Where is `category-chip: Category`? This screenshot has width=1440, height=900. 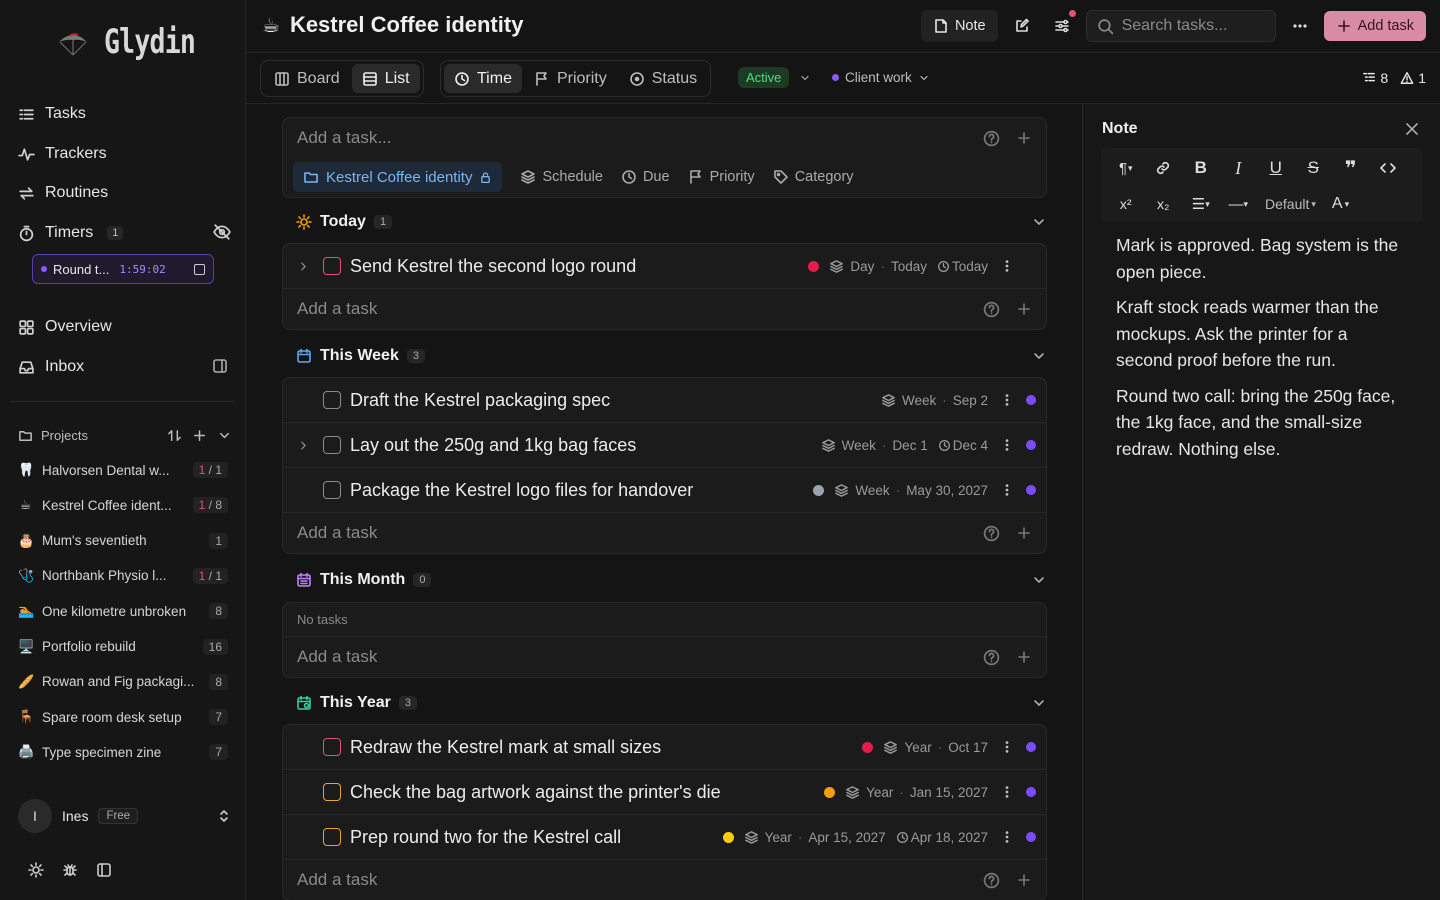
category-chip: Category is located at coordinates (813, 177).